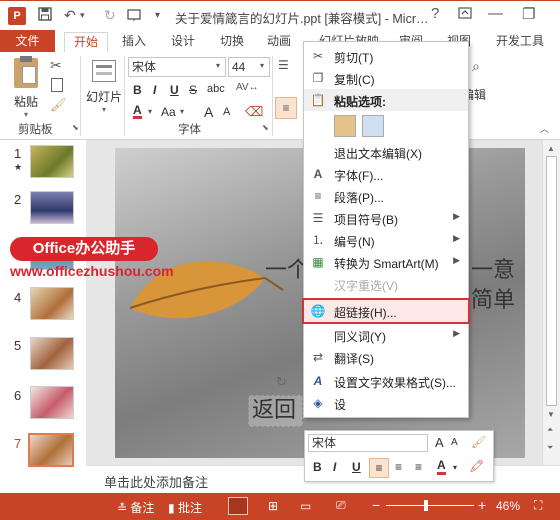 The height and width of the screenshot is (520, 560). Describe the element at coordinates (341, 505) in the screenshot. I see `slideshow-view-icon: ⎚` at that location.